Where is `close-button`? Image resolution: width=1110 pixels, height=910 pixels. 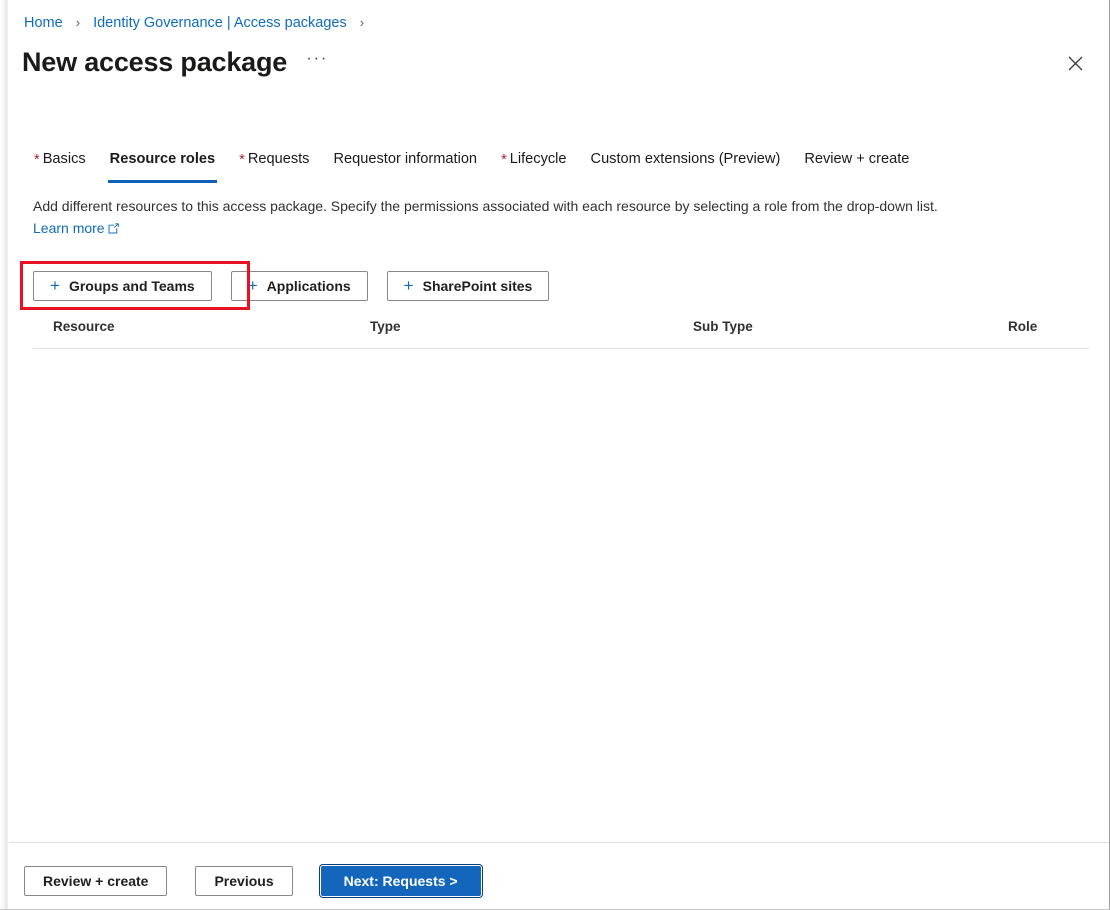
close-button is located at coordinates (1075, 63).